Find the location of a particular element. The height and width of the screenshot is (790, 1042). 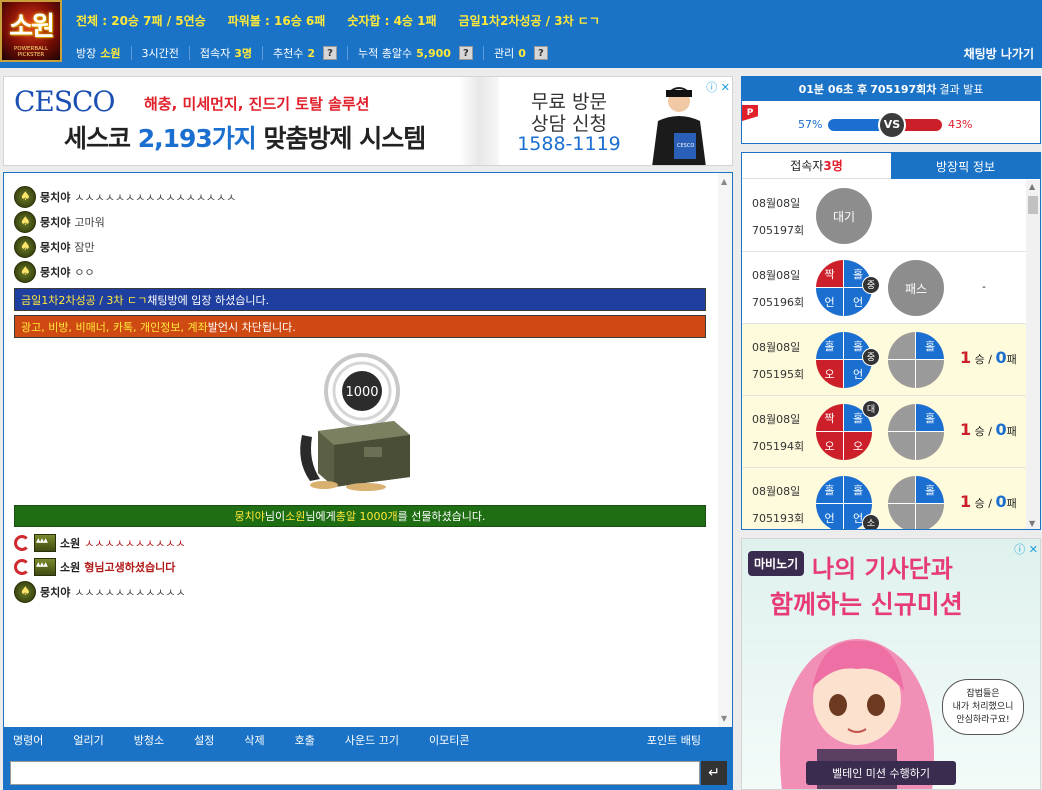

tab-users: 접속자 3명 is located at coordinates (816, 166).